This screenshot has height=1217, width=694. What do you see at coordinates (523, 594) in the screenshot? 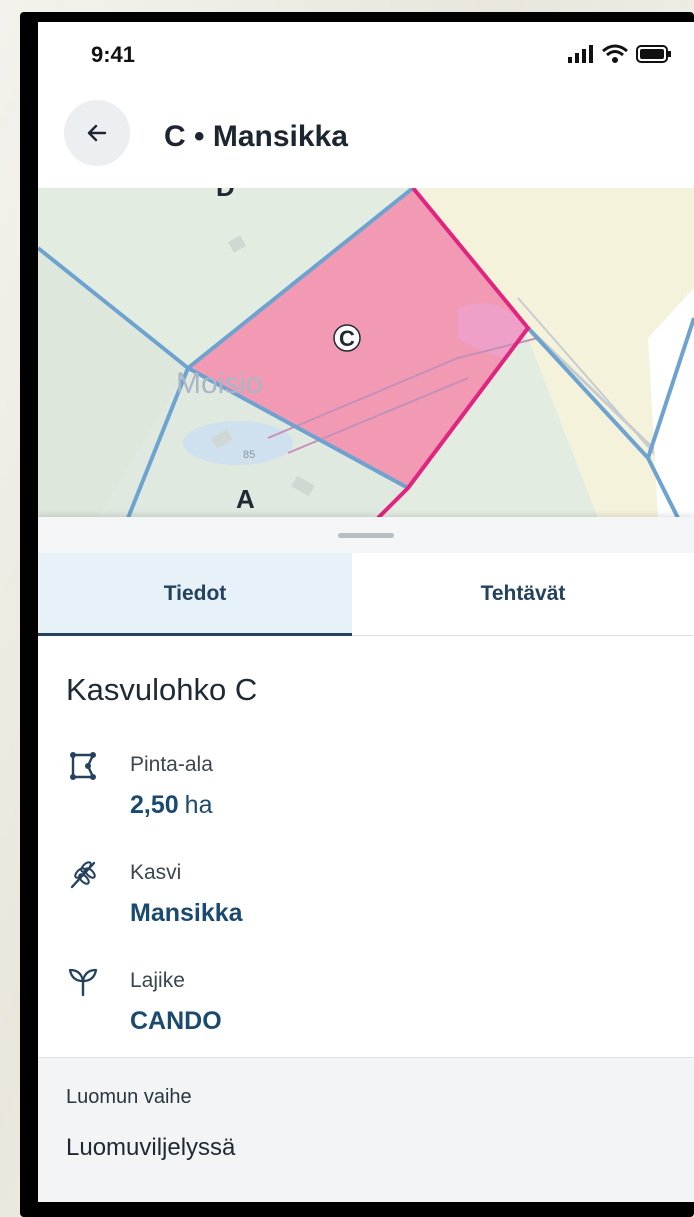
I see `tab-tehtavat: Tehtävät` at bounding box center [523, 594].